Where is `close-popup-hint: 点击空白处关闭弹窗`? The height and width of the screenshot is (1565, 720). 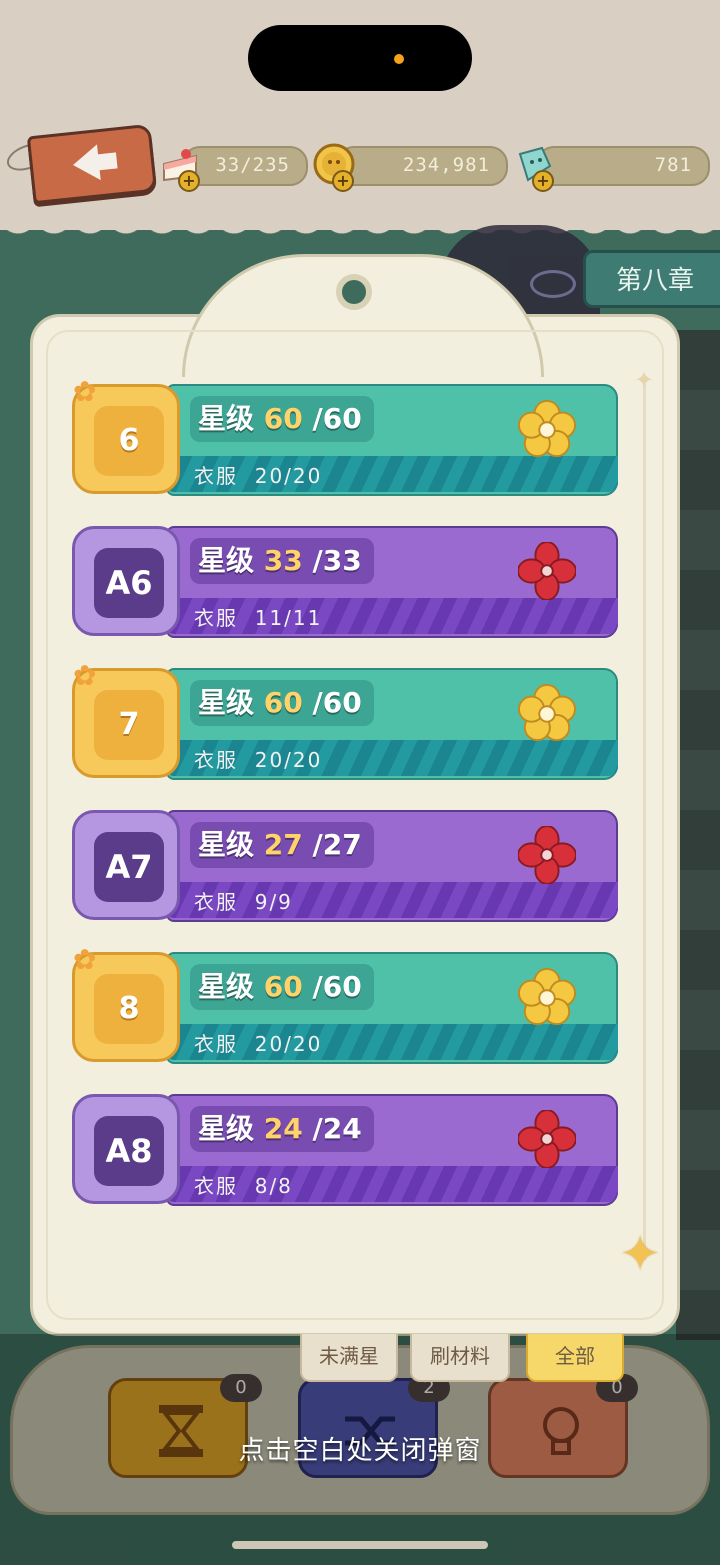
close-popup-hint: 点击空白处关闭弹窗 is located at coordinates (360, 1451).